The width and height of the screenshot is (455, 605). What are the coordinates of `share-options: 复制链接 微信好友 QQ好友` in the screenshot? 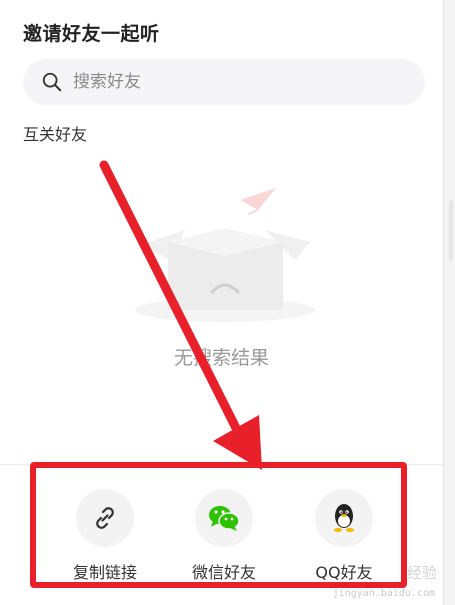 It's located at (225, 536).